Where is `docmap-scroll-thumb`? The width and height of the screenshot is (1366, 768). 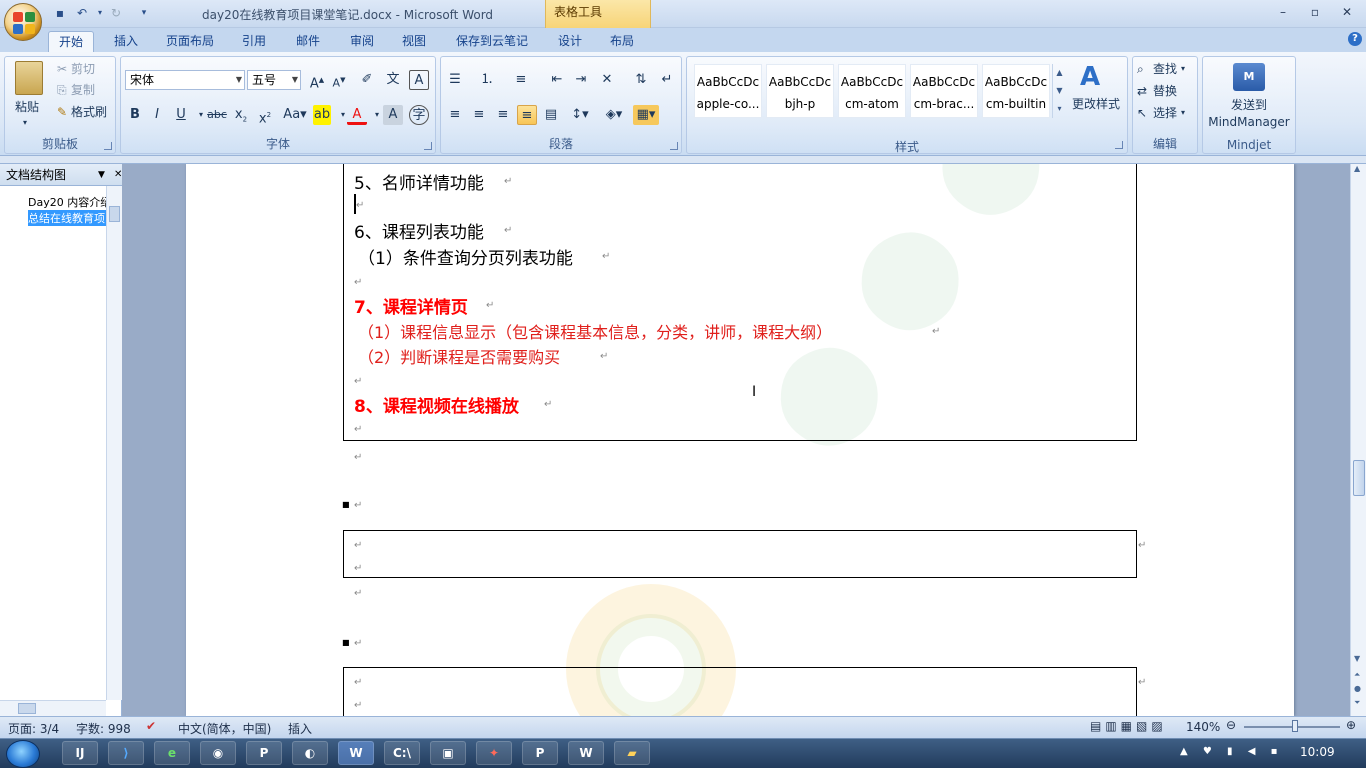
docmap-scroll-thumb is located at coordinates (114, 214).